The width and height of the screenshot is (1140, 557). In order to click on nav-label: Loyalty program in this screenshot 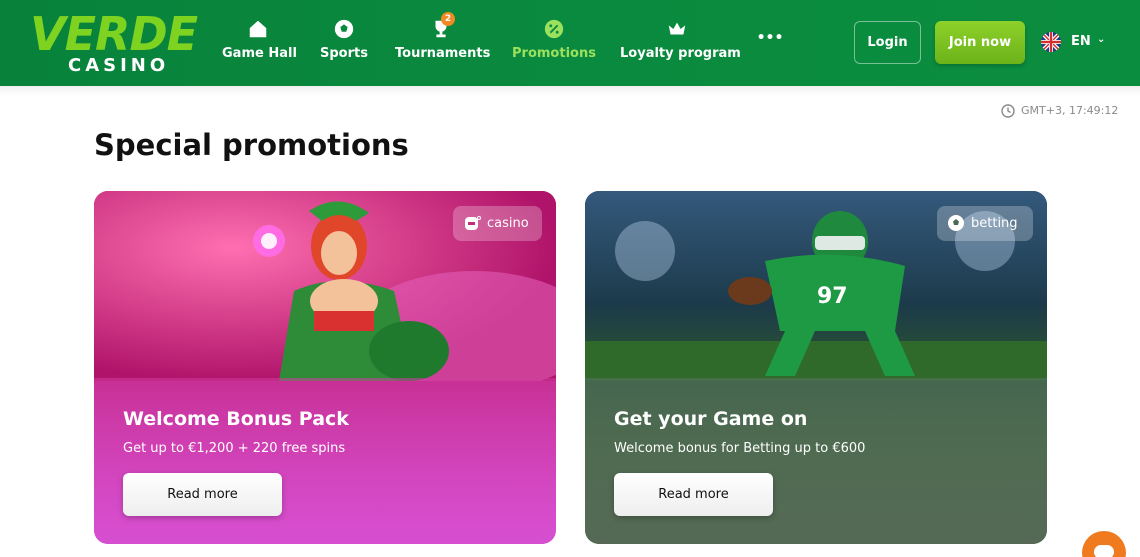, I will do `click(680, 53)`.